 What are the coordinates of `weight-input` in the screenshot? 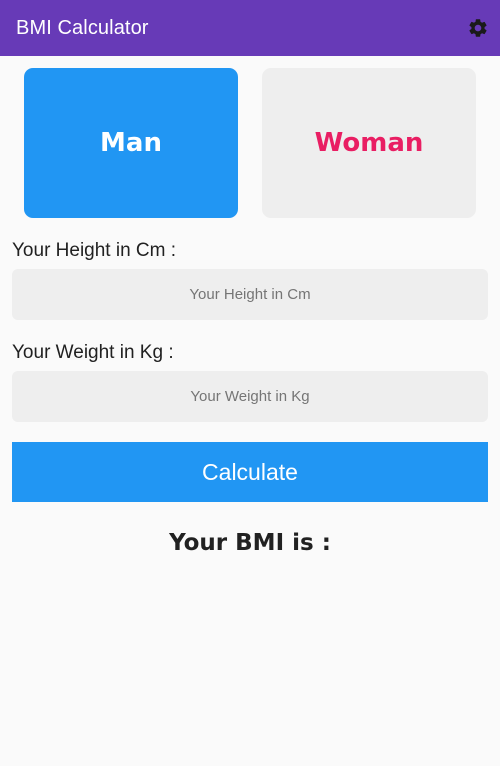 It's located at (250, 396).